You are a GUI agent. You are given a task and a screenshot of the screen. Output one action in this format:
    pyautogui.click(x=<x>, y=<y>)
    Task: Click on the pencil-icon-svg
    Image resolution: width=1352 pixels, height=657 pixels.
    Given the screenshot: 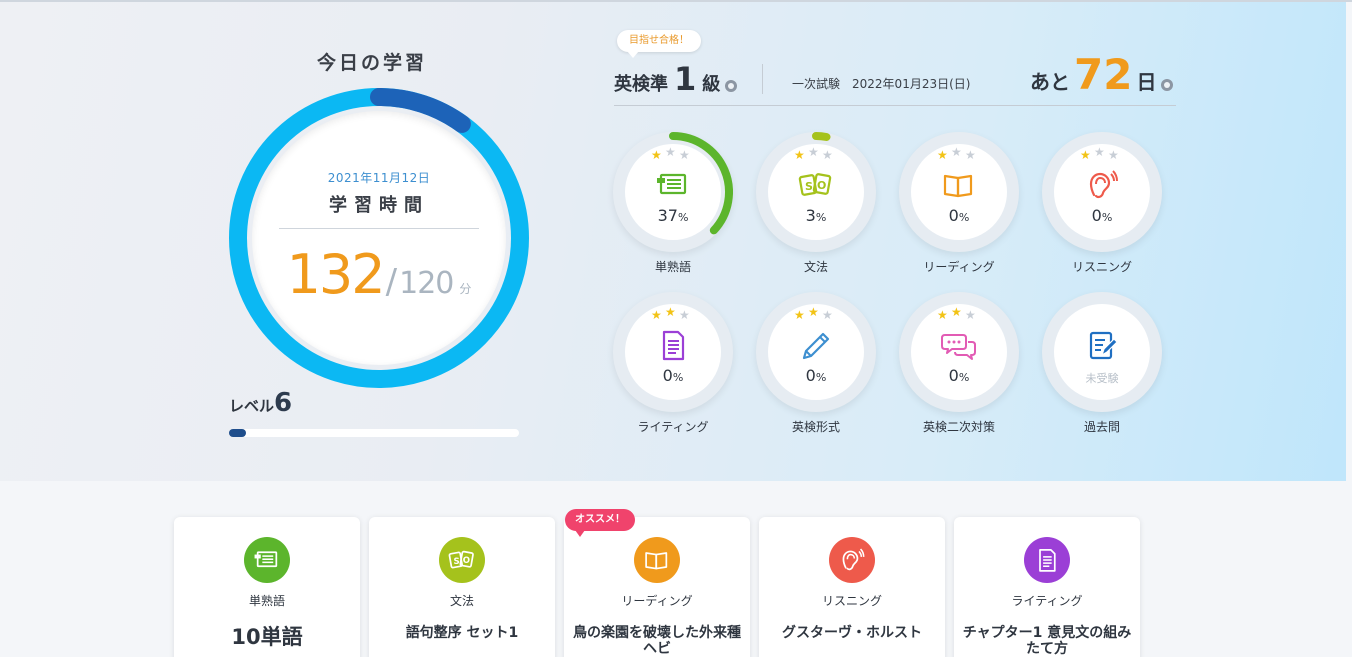 What is the action you would take?
    pyautogui.click(x=816, y=346)
    